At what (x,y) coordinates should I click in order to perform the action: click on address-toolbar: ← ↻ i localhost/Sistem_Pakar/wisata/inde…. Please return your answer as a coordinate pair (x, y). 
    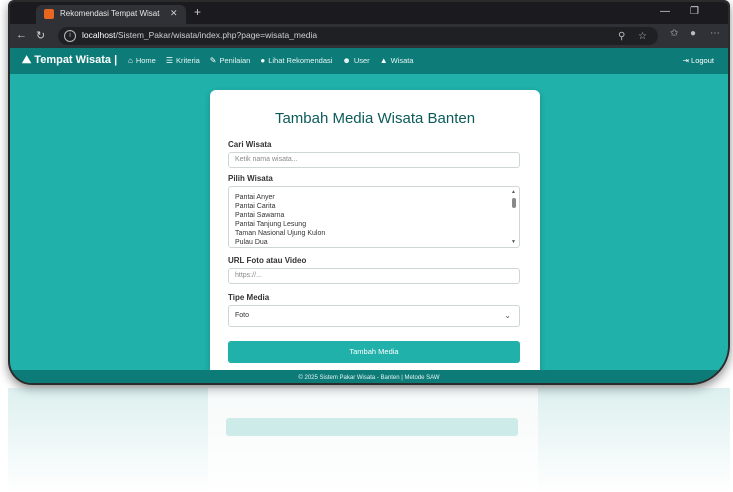
    Looking at the image, I should click on (369, 36).